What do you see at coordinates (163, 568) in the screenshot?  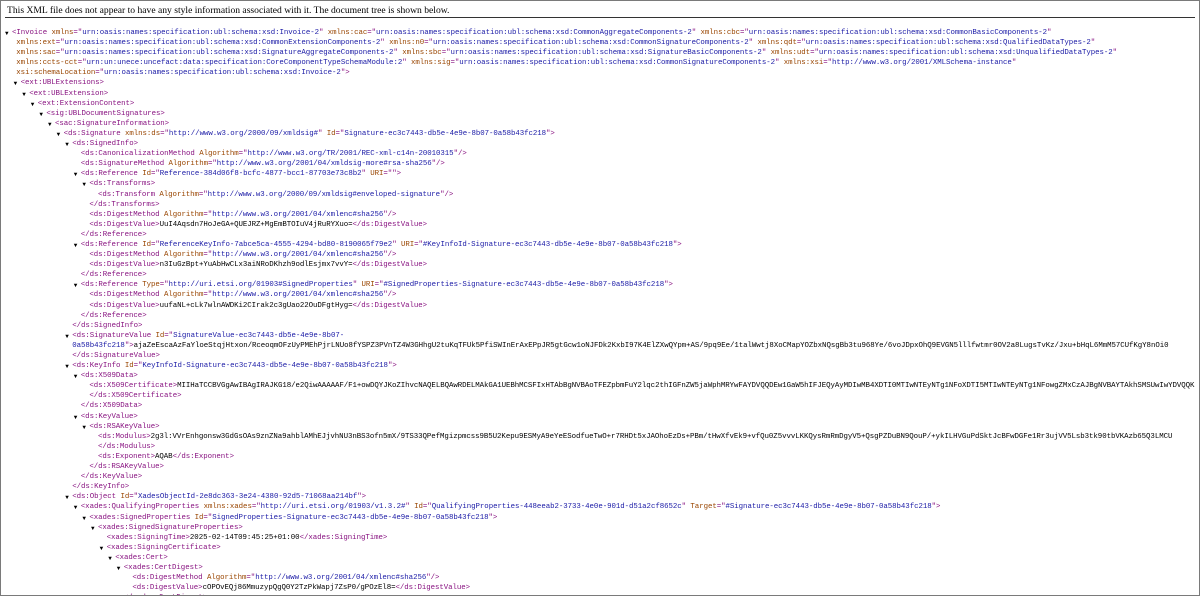 I see `xml-line-content: <xades:CertDigest>` at bounding box center [163, 568].